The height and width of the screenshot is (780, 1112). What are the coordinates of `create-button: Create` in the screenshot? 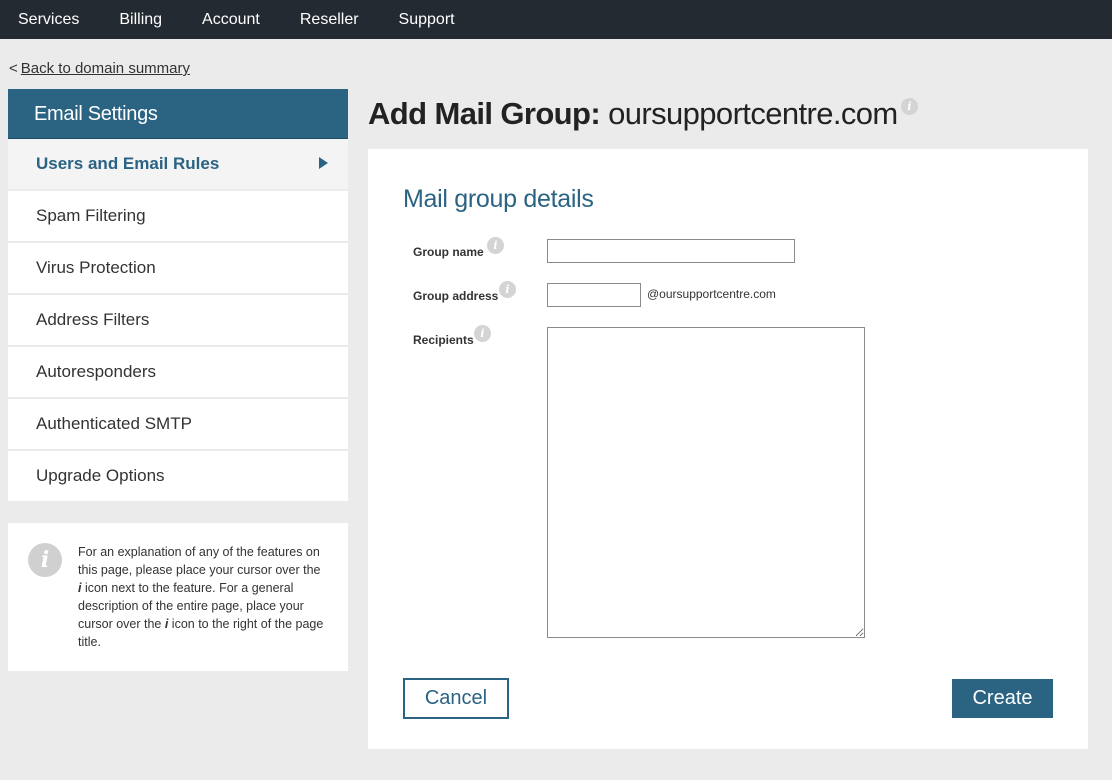 It's located at (1002, 698).